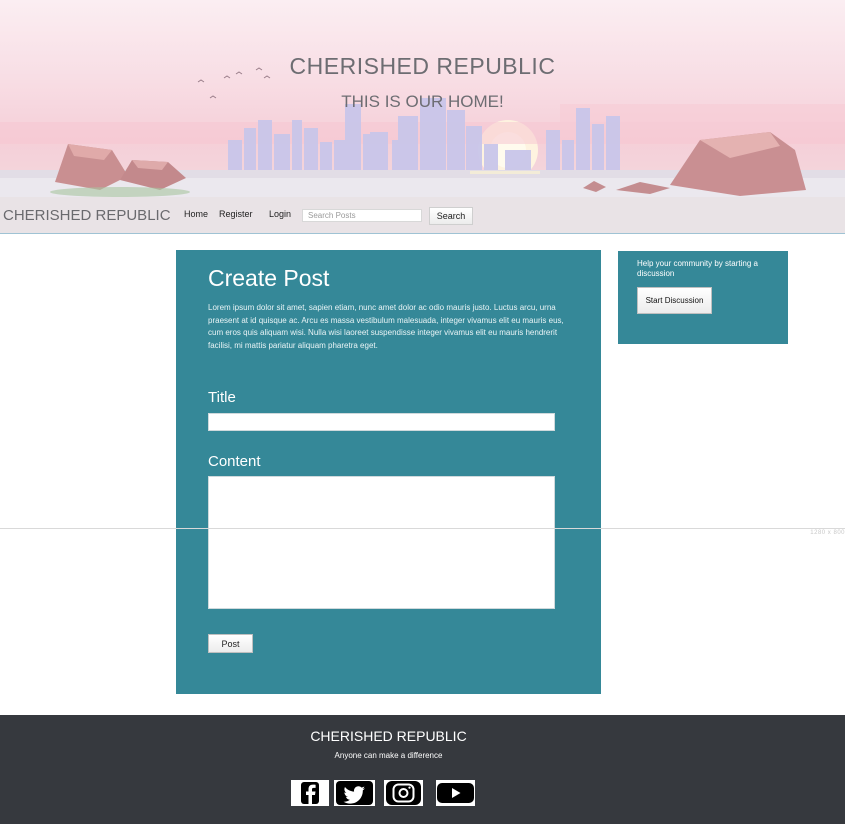 The width and height of the screenshot is (845, 824). I want to click on footer-title: CHERISHED REPUBLIC, so click(388, 736).